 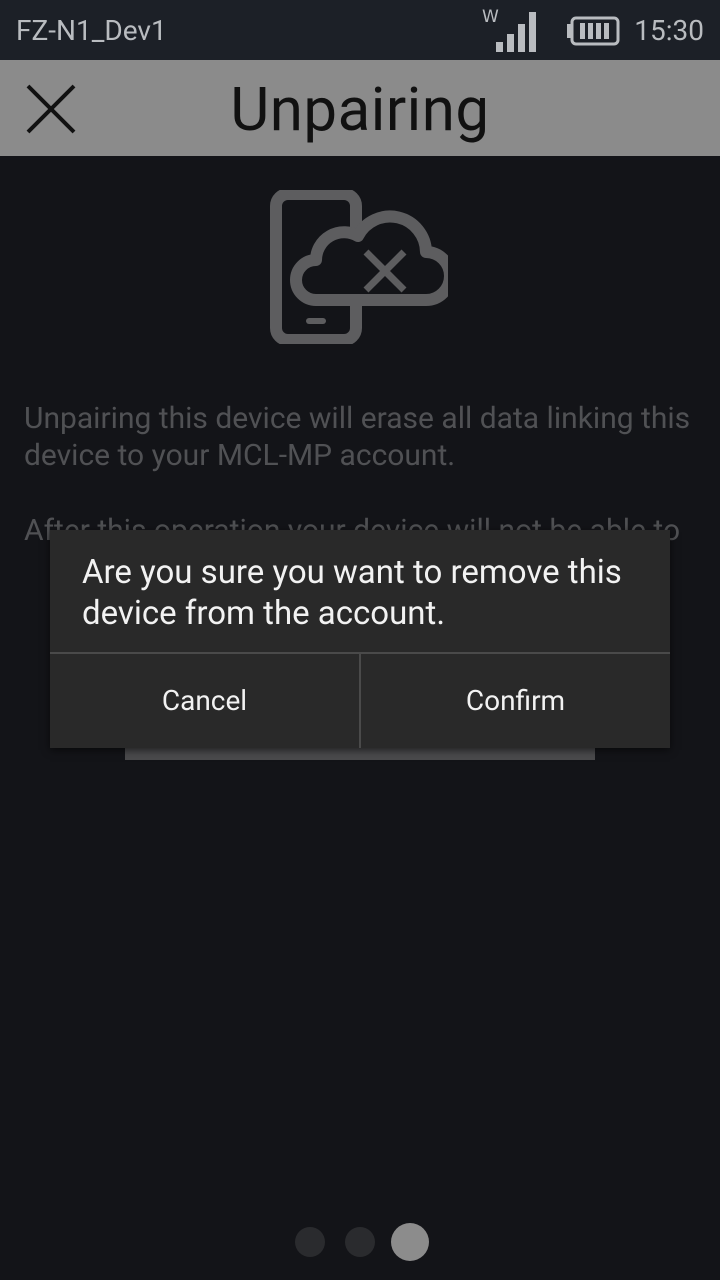 I want to click on page-indicator, so click(x=360, y=1242).